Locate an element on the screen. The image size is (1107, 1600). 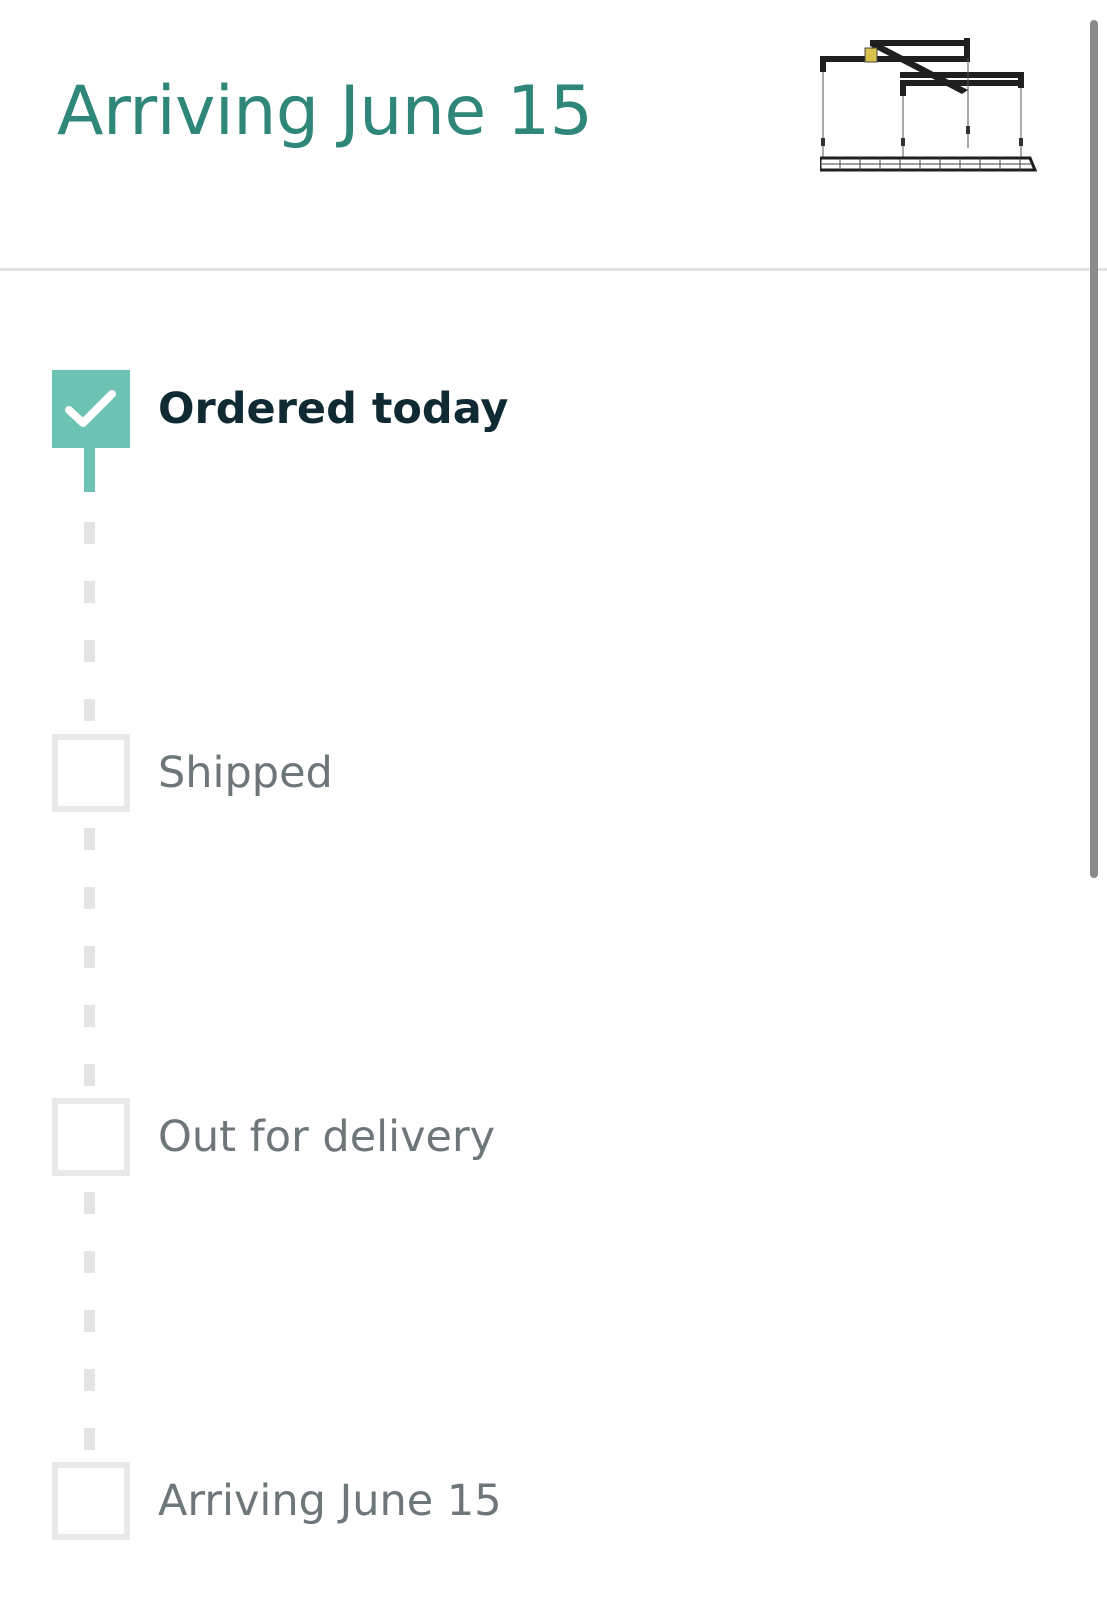
step-checkbox-done is located at coordinates (91, 409).